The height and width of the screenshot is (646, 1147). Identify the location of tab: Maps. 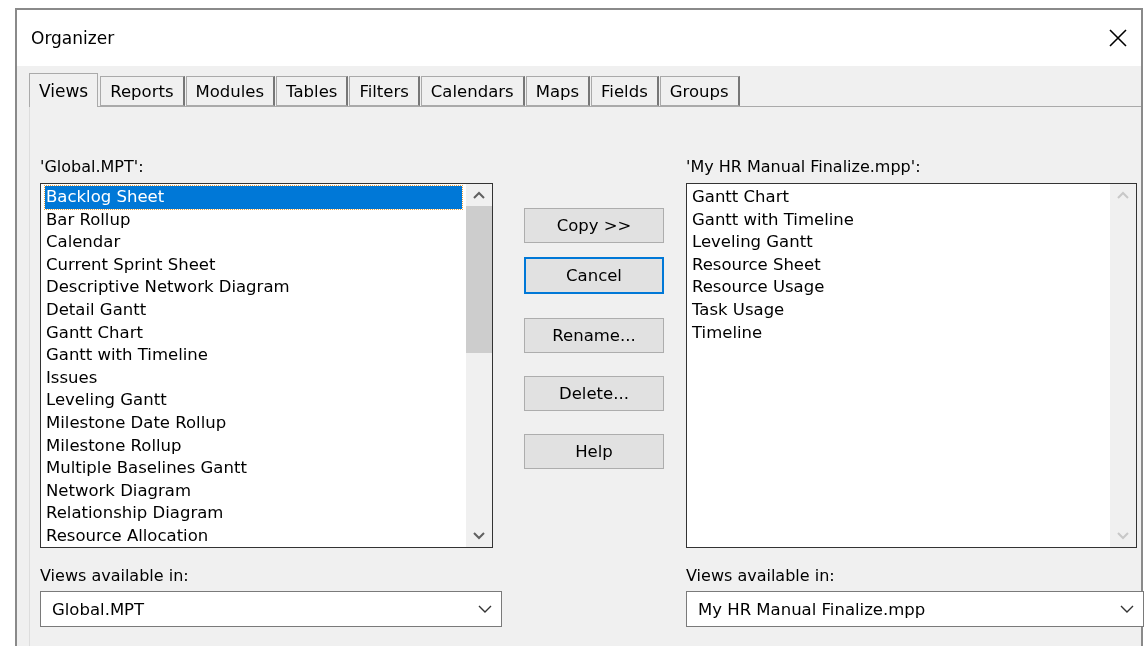
(558, 91).